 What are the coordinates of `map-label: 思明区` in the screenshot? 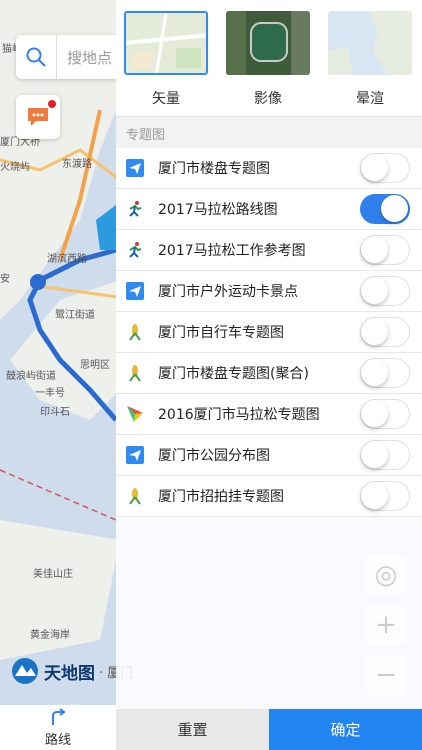 It's located at (95, 365).